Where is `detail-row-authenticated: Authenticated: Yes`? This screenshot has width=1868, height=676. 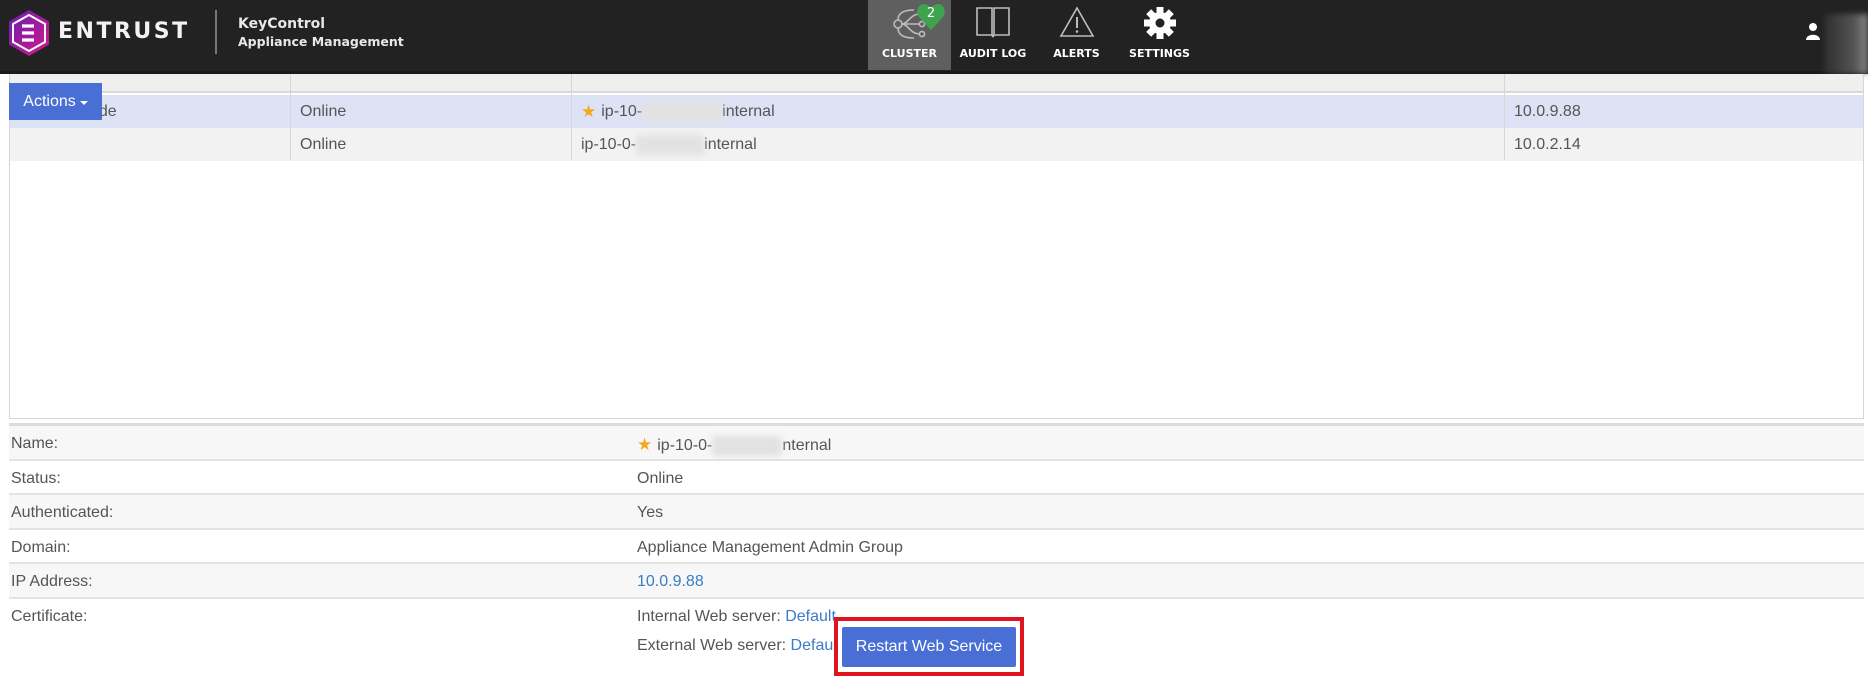 detail-row-authenticated: Authenticated: Yes is located at coordinates (936, 512).